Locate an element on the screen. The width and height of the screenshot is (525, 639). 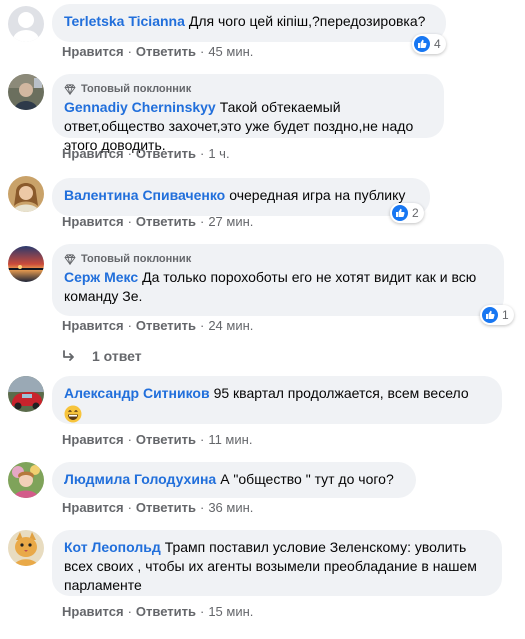
comment-time: 27 мин. is located at coordinates (230, 221).